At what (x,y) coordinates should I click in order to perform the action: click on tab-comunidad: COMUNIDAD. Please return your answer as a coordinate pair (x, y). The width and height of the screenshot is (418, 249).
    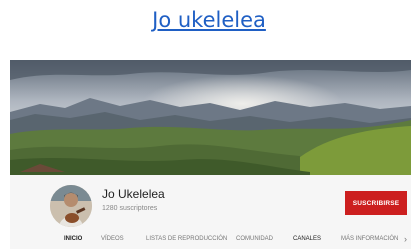
    Looking at the image, I should click on (254, 239).